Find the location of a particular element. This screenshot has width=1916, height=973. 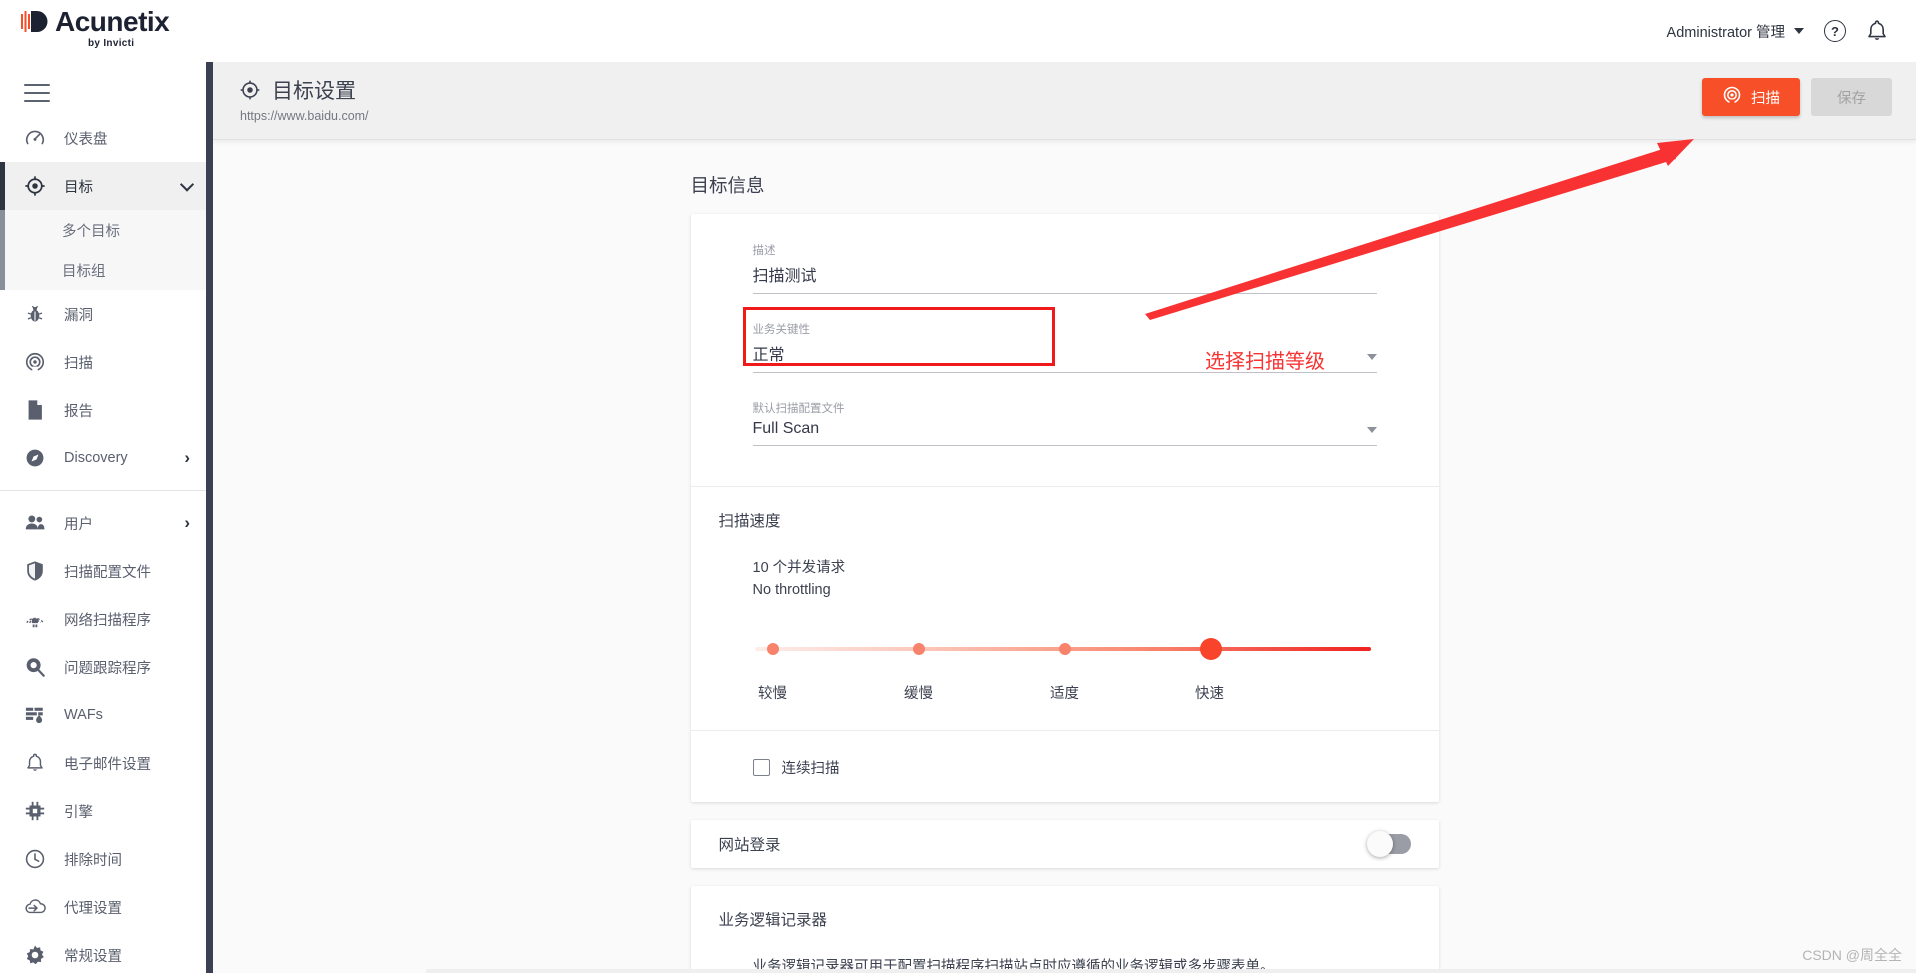

cloud-agent-icon is located at coordinates (35, 907).